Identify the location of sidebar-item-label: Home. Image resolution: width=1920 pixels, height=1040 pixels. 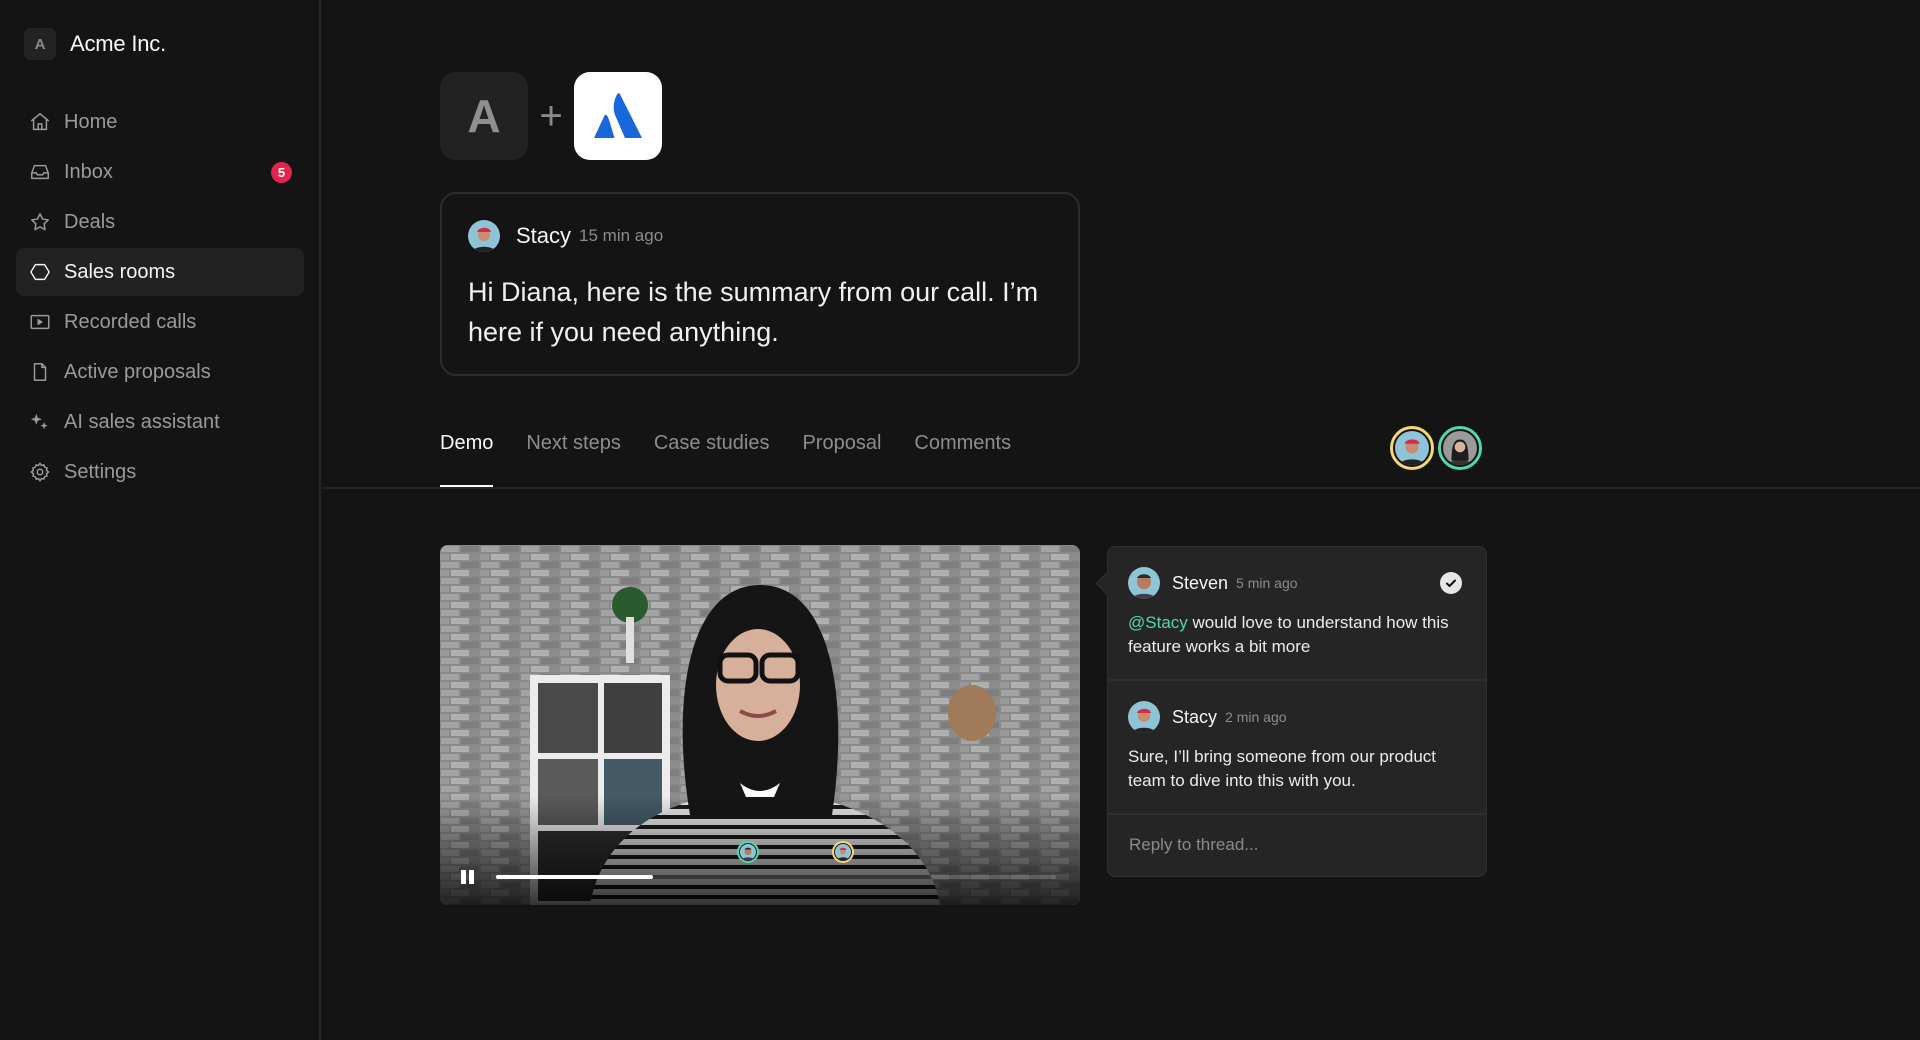
(91, 121).